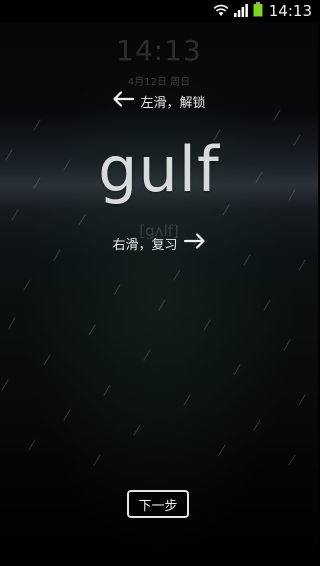 The height and width of the screenshot is (566, 320). What do you see at coordinates (159, 50) in the screenshot?
I see `lockscreen-clock: 14:13` at bounding box center [159, 50].